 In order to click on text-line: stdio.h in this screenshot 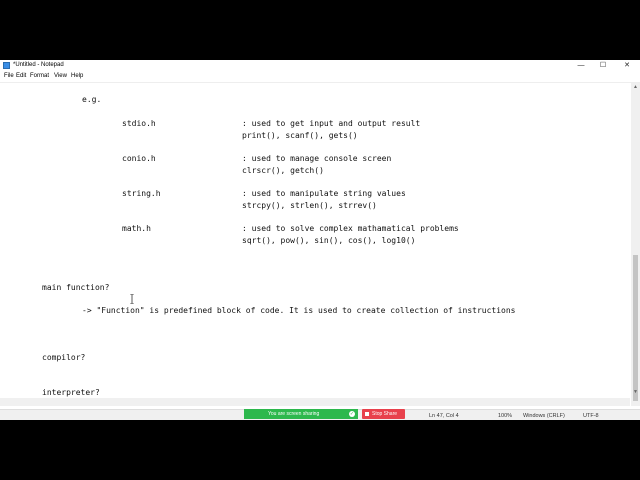, I will do `click(139, 123)`.